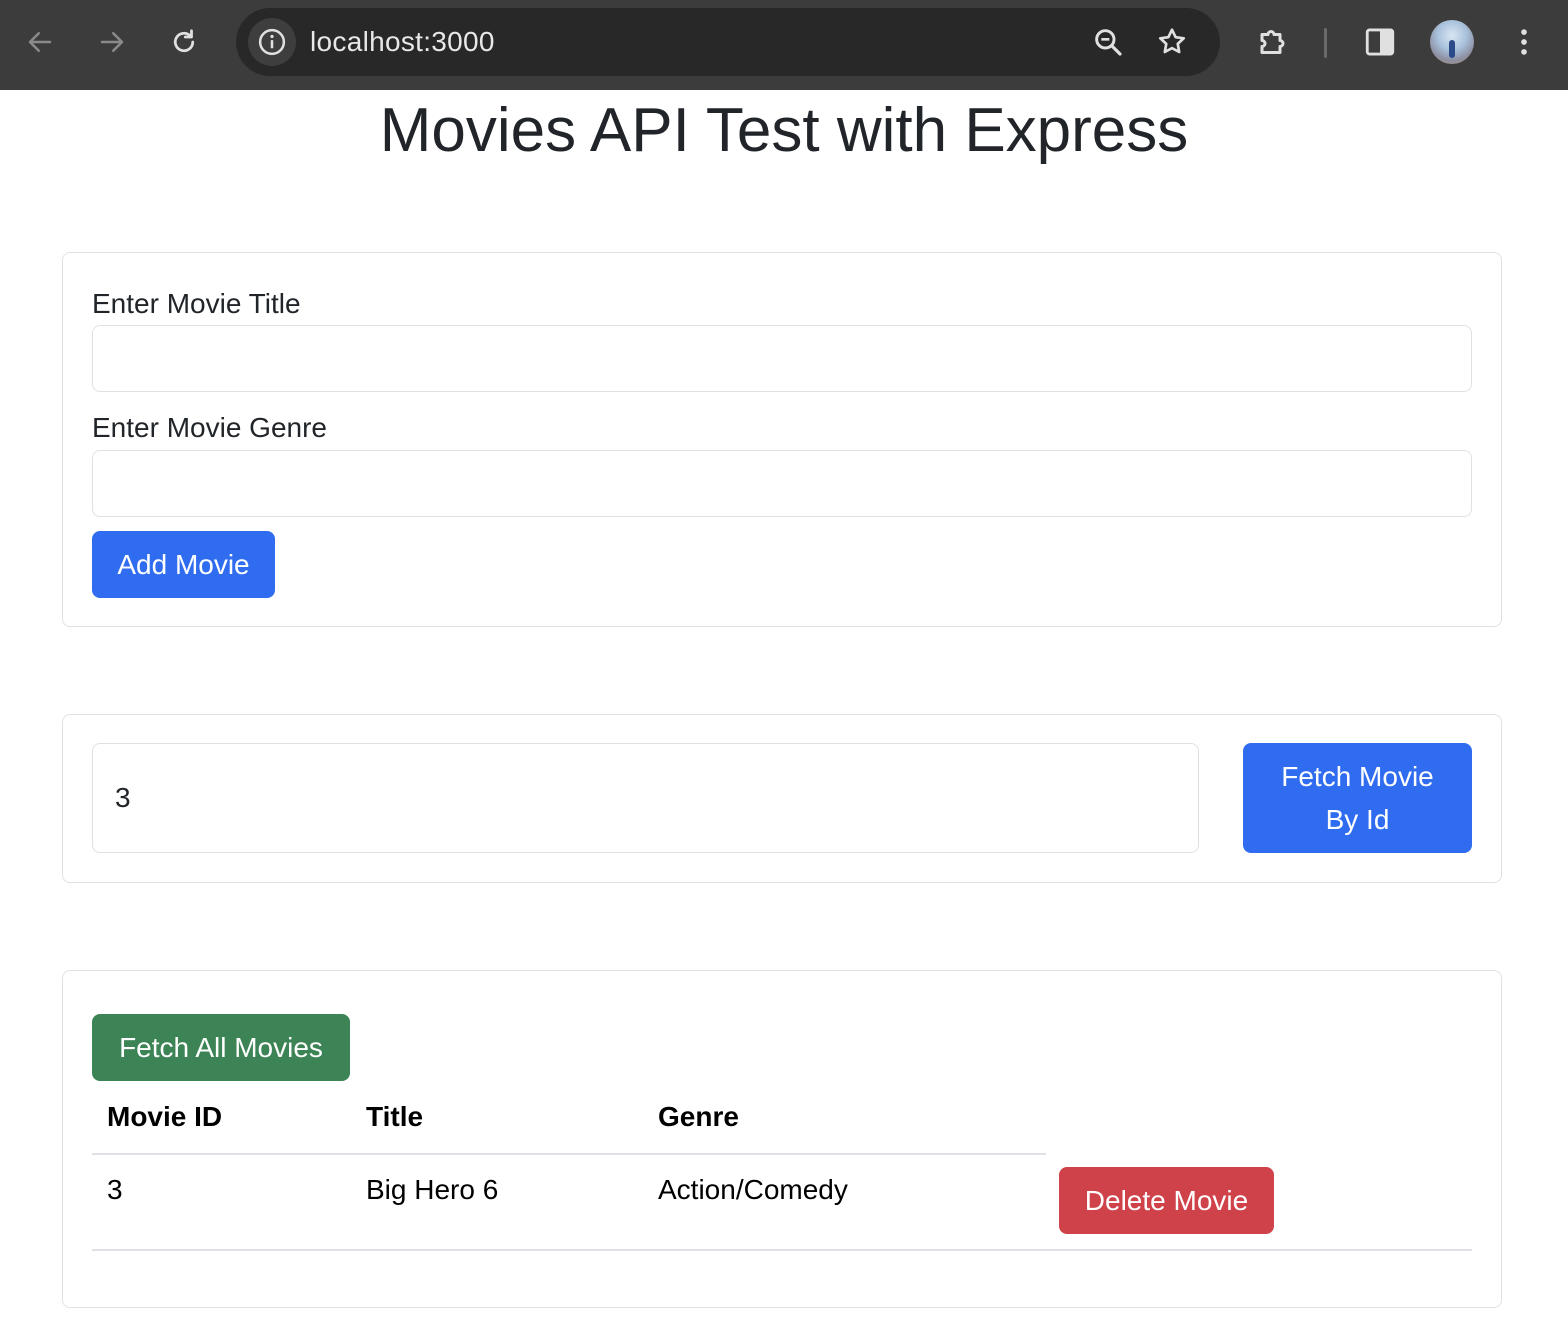  What do you see at coordinates (782, 358) in the screenshot?
I see `movie-title-input` at bounding box center [782, 358].